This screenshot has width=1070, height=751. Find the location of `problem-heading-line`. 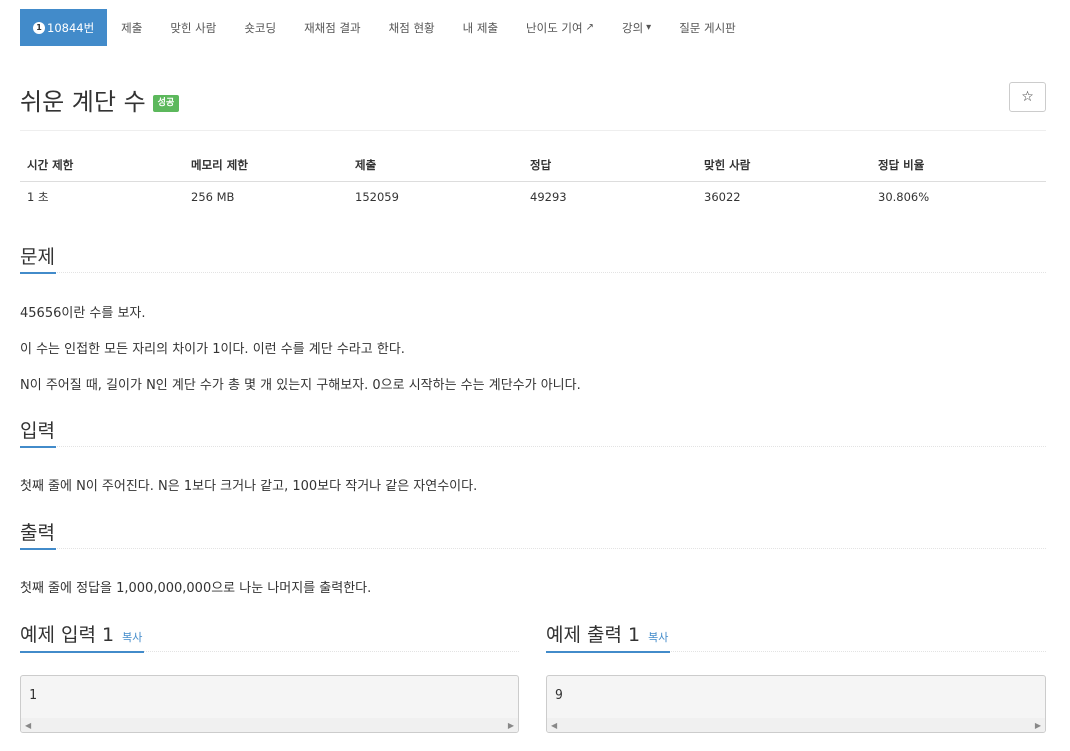

problem-heading-line is located at coordinates (533, 272).